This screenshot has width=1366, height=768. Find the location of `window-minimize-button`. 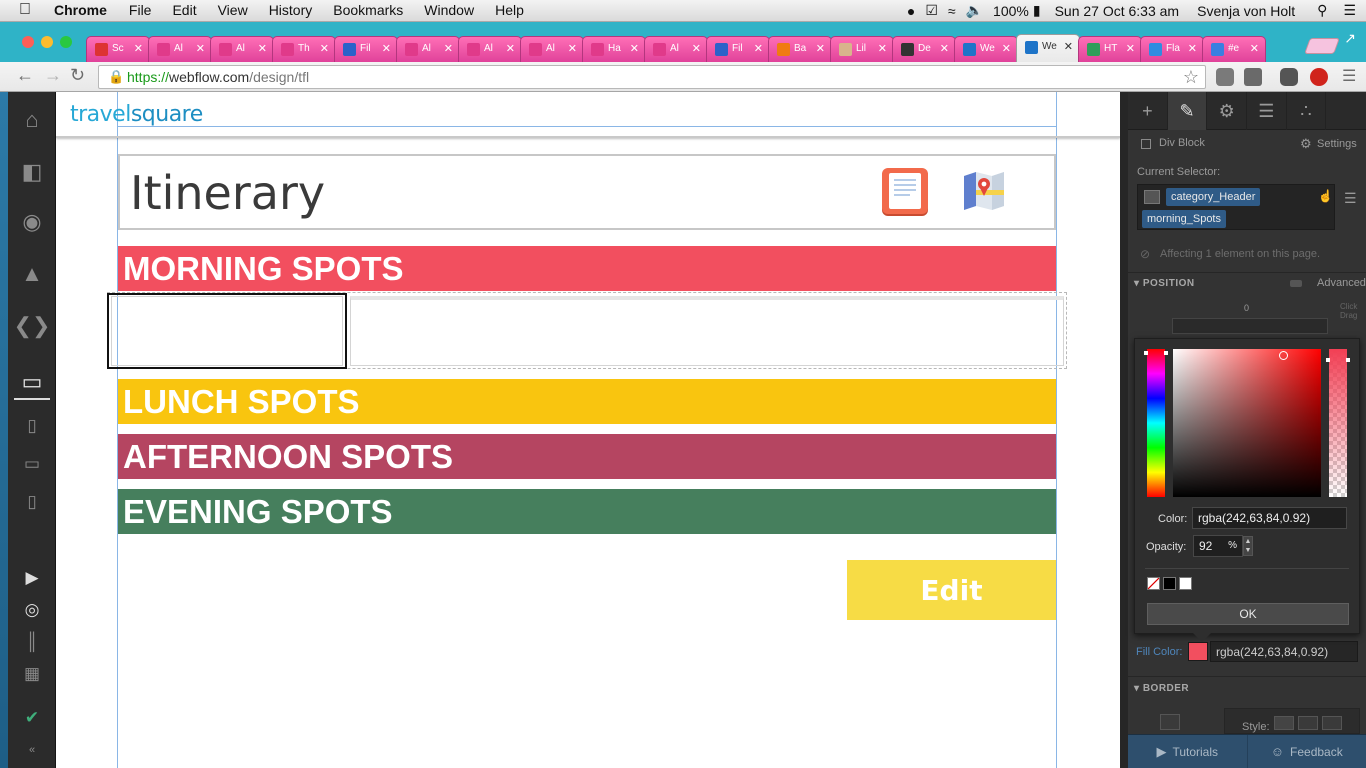

window-minimize-button is located at coordinates (47, 42).